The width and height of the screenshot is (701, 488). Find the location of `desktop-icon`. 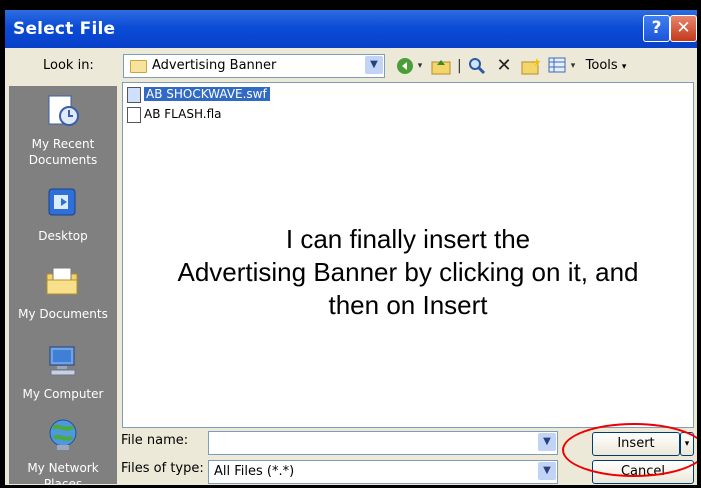

desktop-icon is located at coordinates (62, 202).